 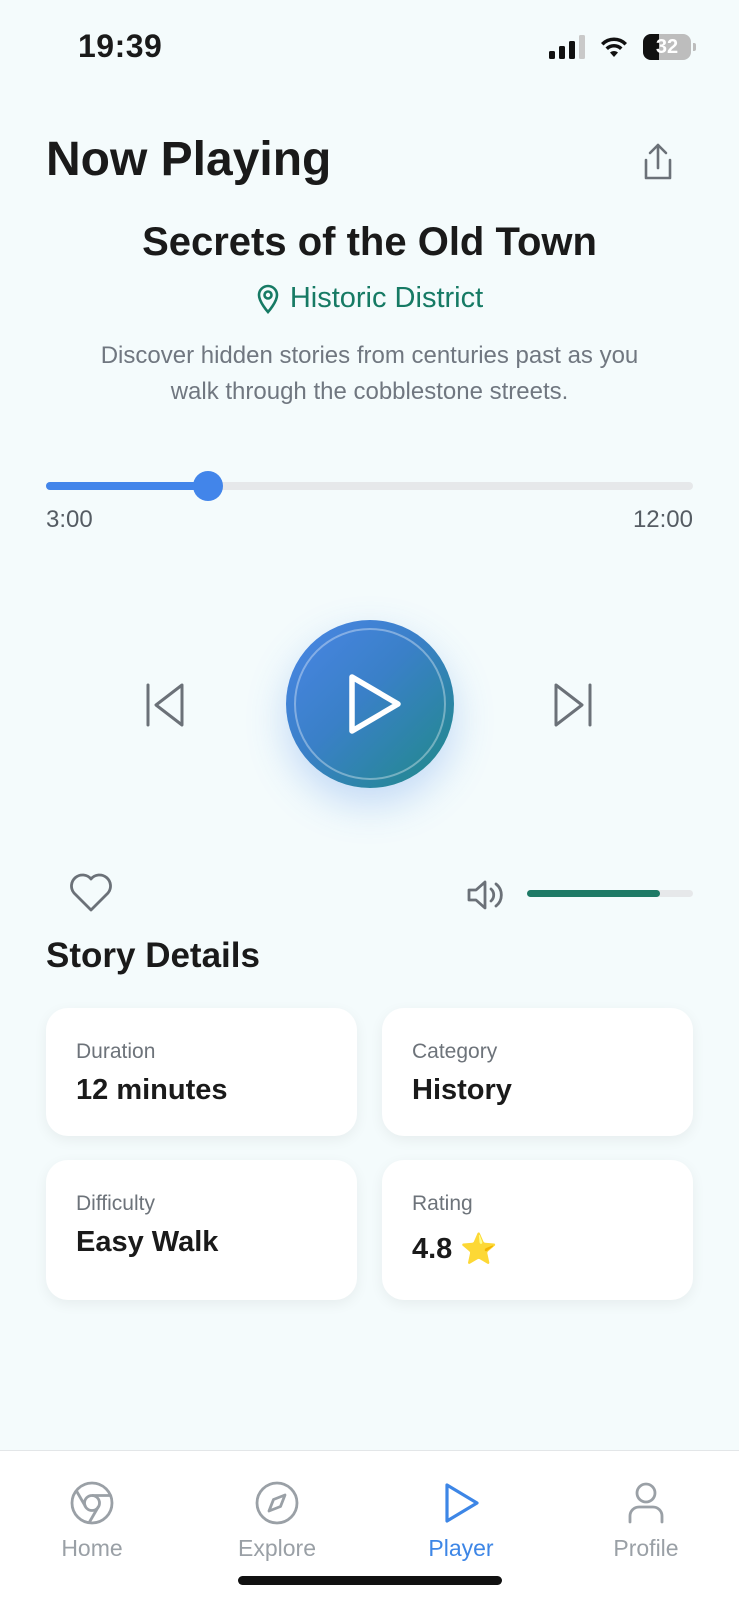 What do you see at coordinates (92, 1548) in the screenshot?
I see `tab-label: Home` at bounding box center [92, 1548].